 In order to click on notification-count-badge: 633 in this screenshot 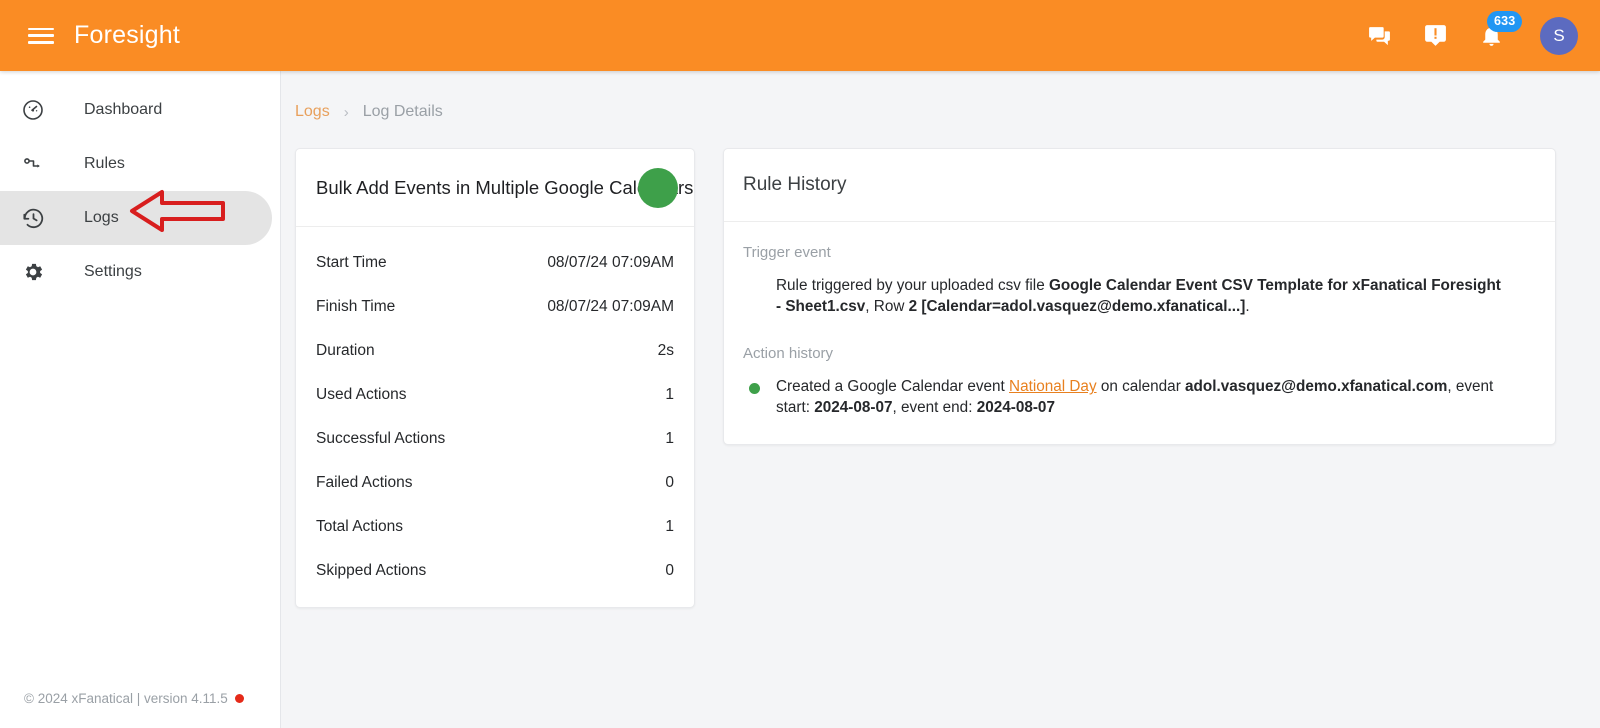, I will do `click(1505, 21)`.